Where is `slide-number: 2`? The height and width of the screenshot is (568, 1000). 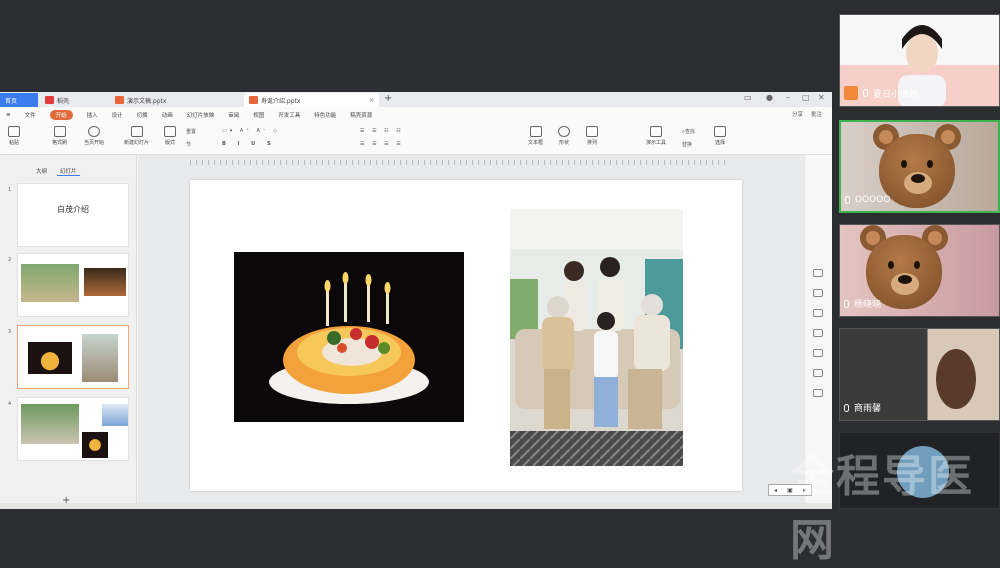 slide-number: 2 is located at coordinates (10, 260).